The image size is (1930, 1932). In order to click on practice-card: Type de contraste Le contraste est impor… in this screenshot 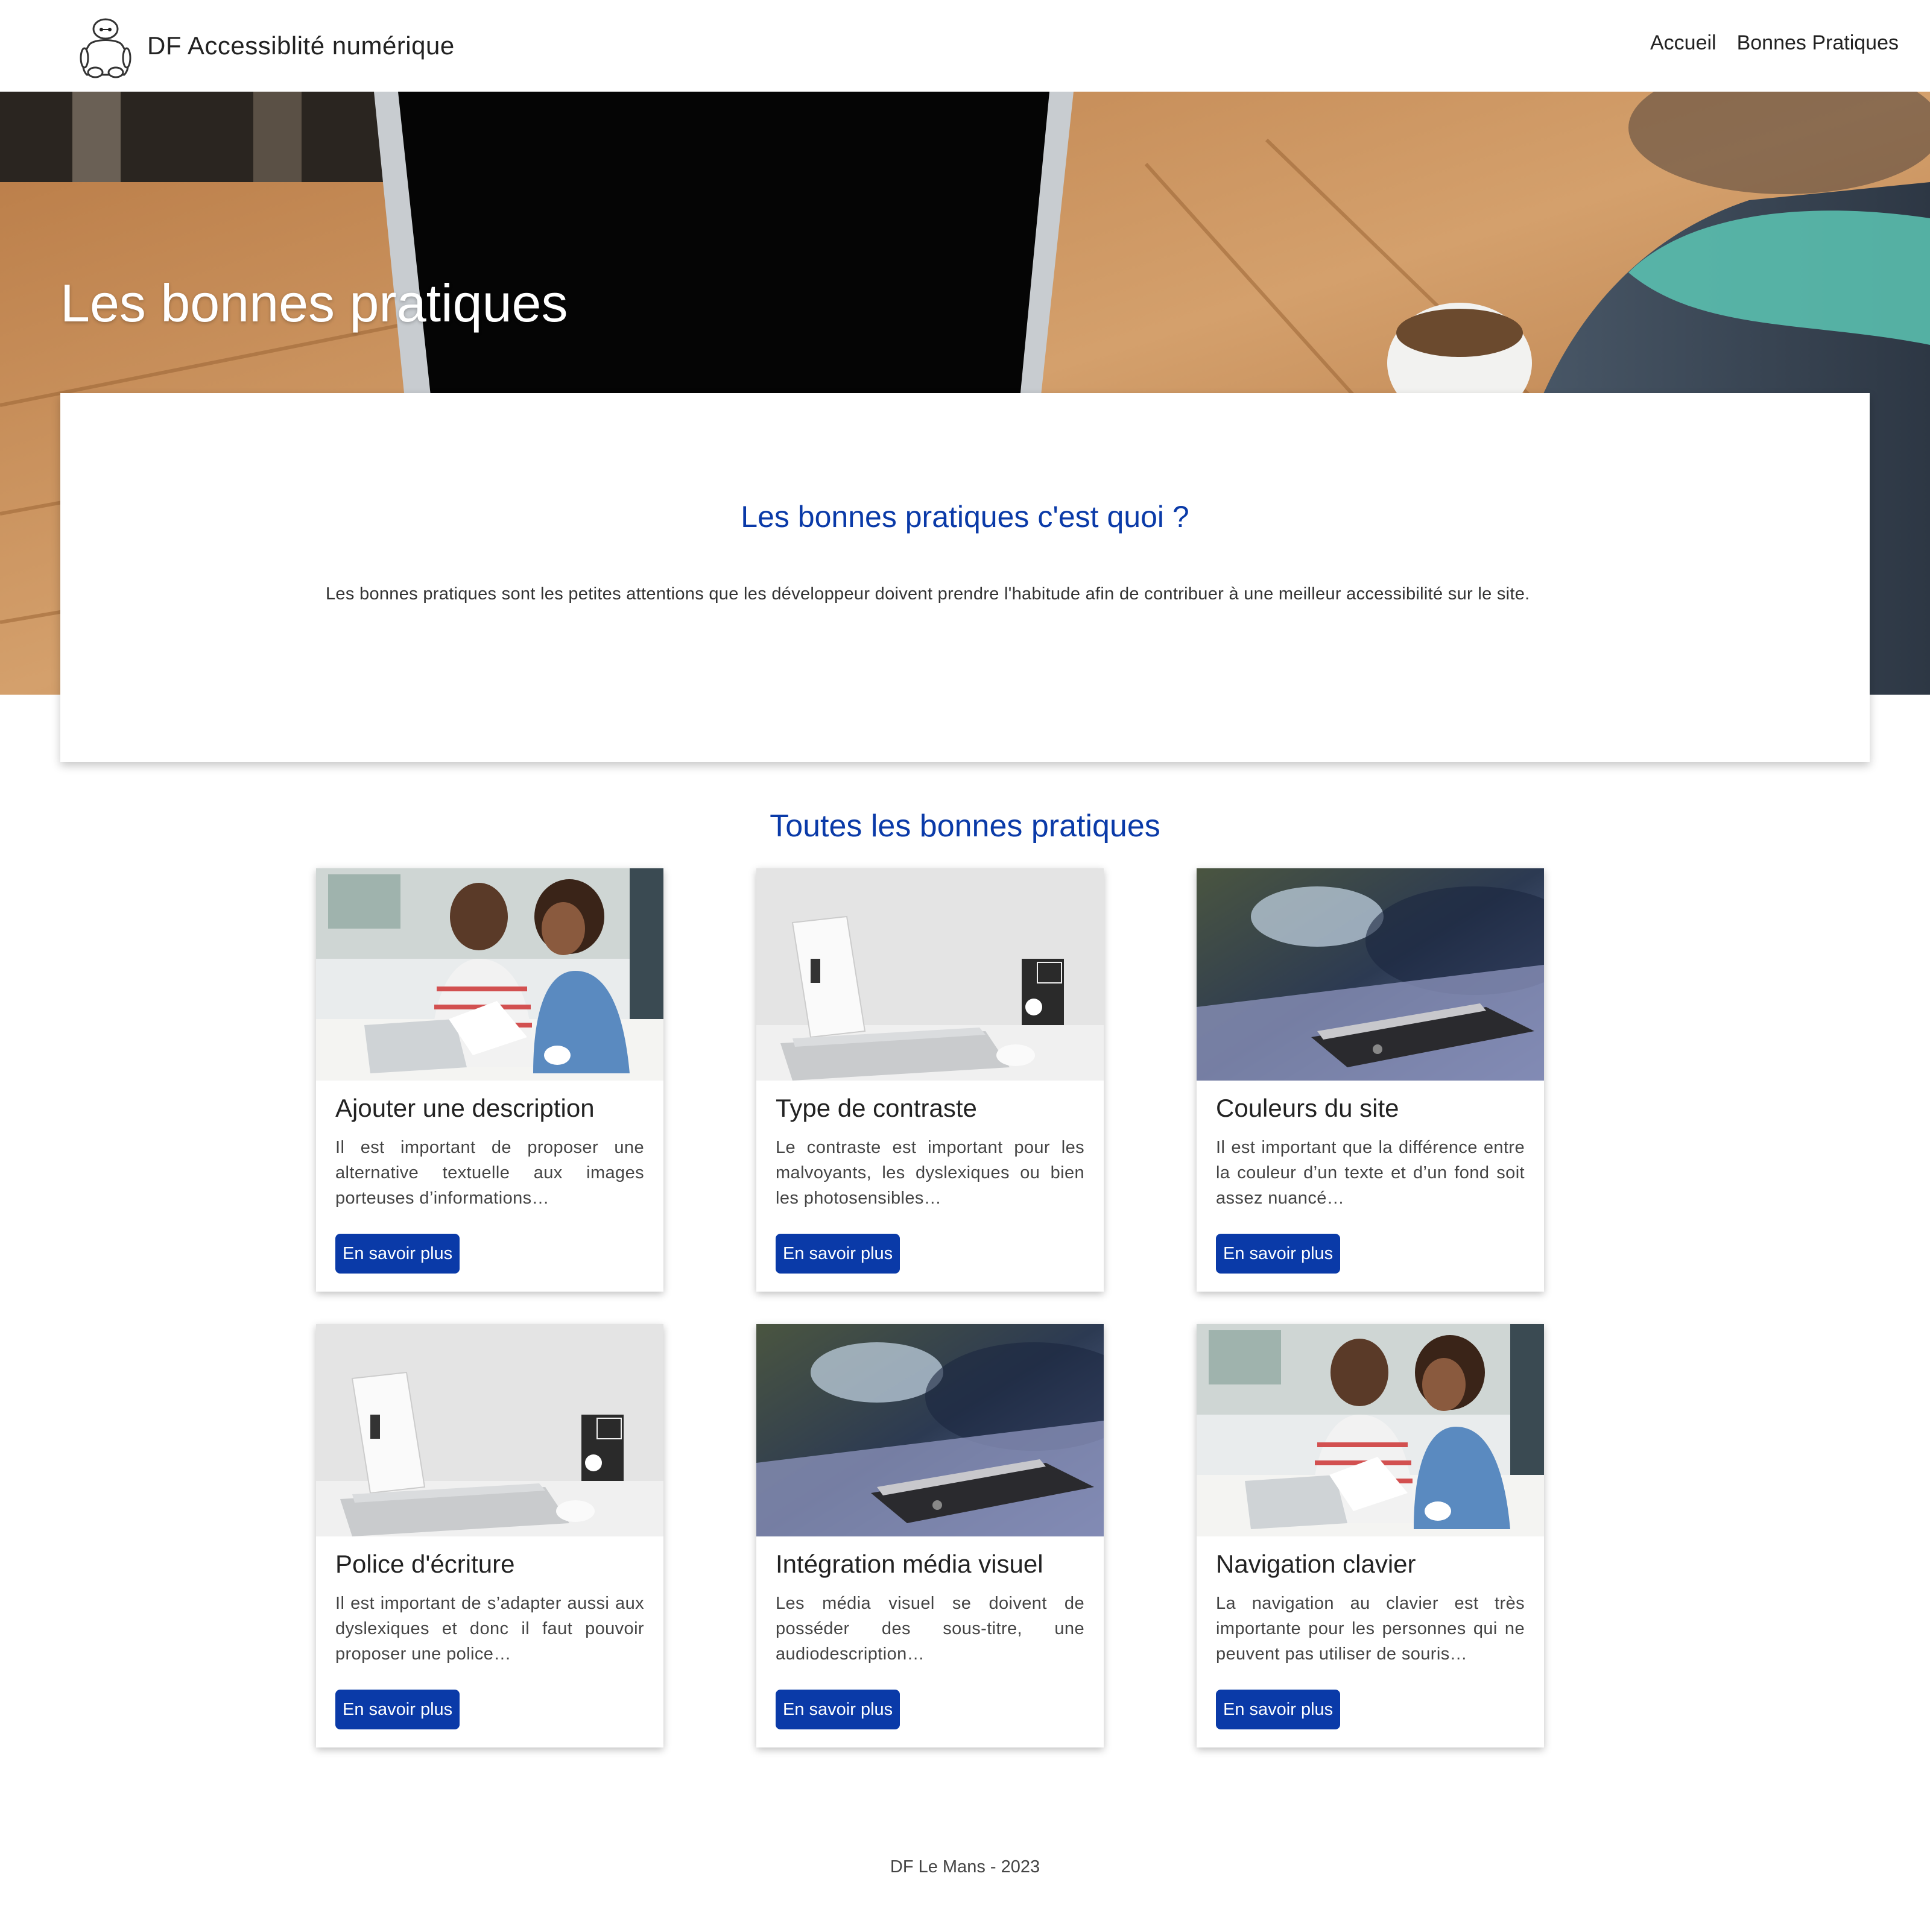, I will do `click(930, 1080)`.